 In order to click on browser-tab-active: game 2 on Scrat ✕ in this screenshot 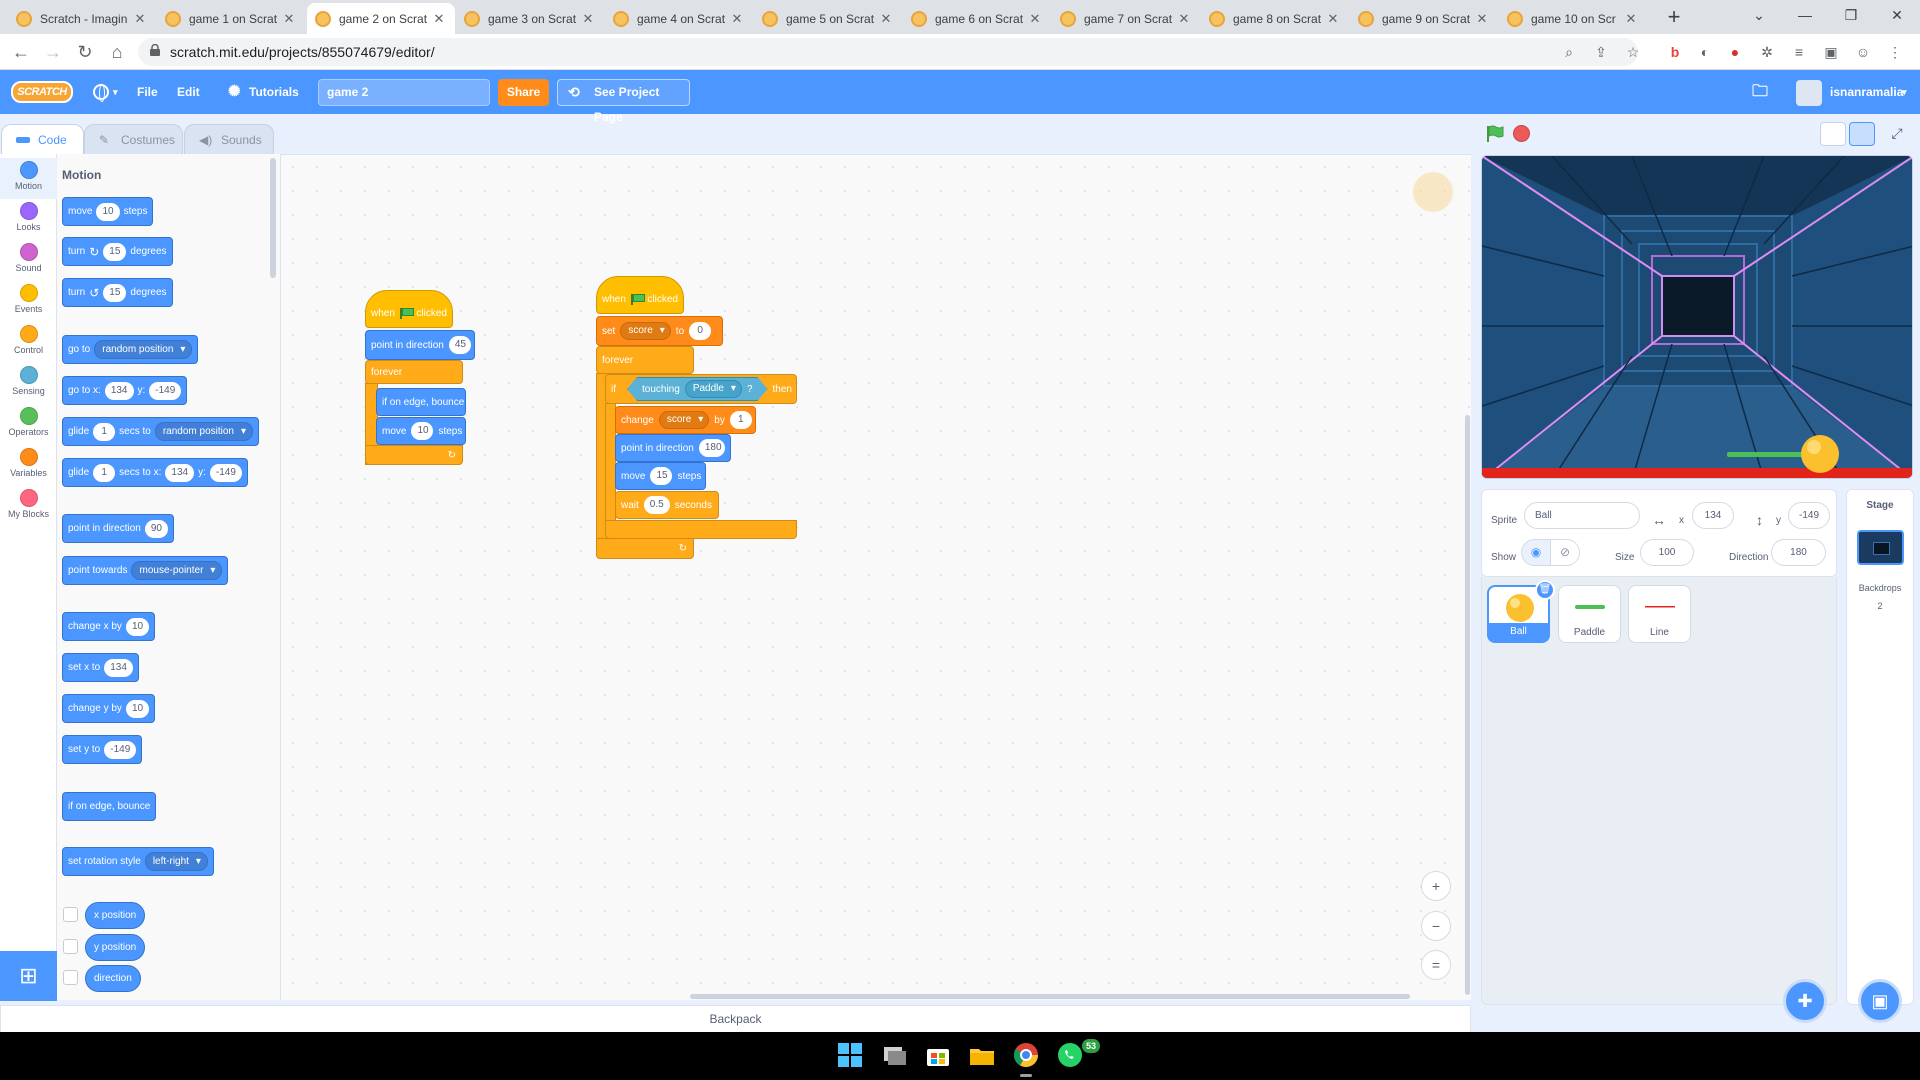, I will do `click(381, 18)`.